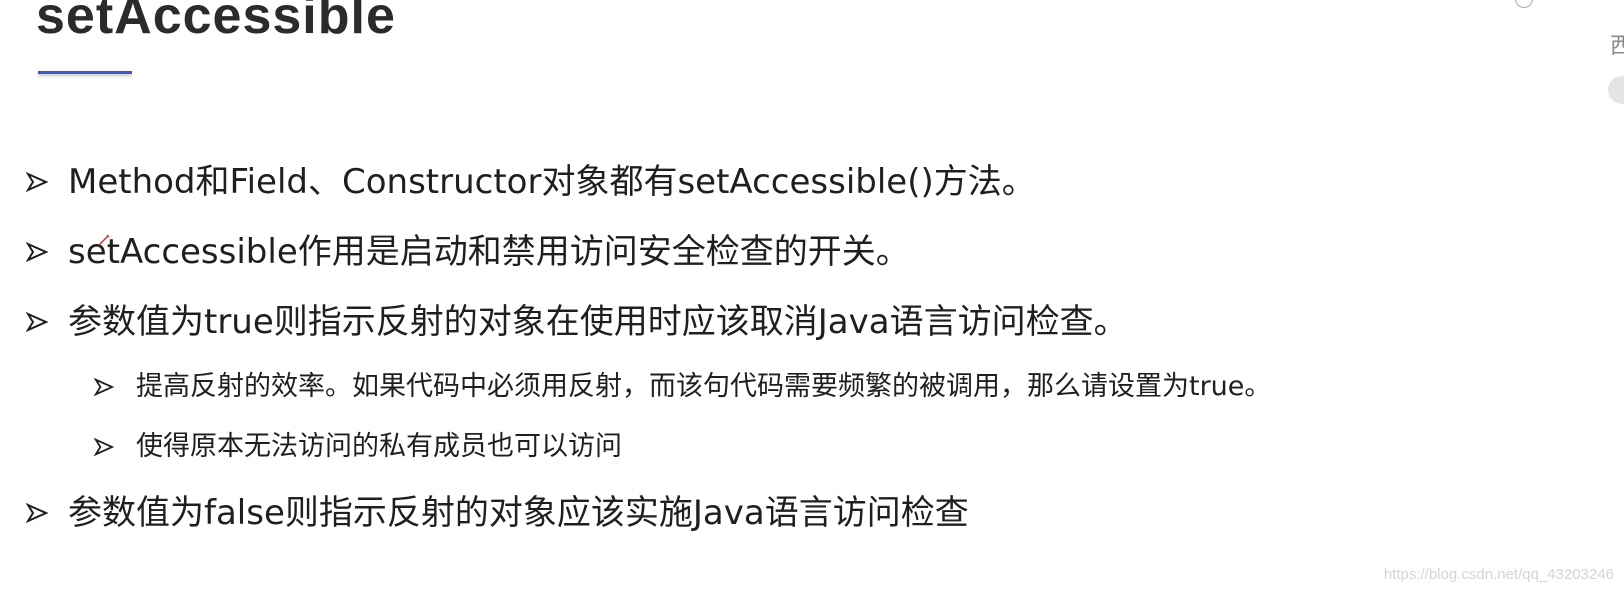 Image resolution: width=1624 pixels, height=599 pixels. What do you see at coordinates (85, 72) in the screenshot?
I see `title-underline` at bounding box center [85, 72].